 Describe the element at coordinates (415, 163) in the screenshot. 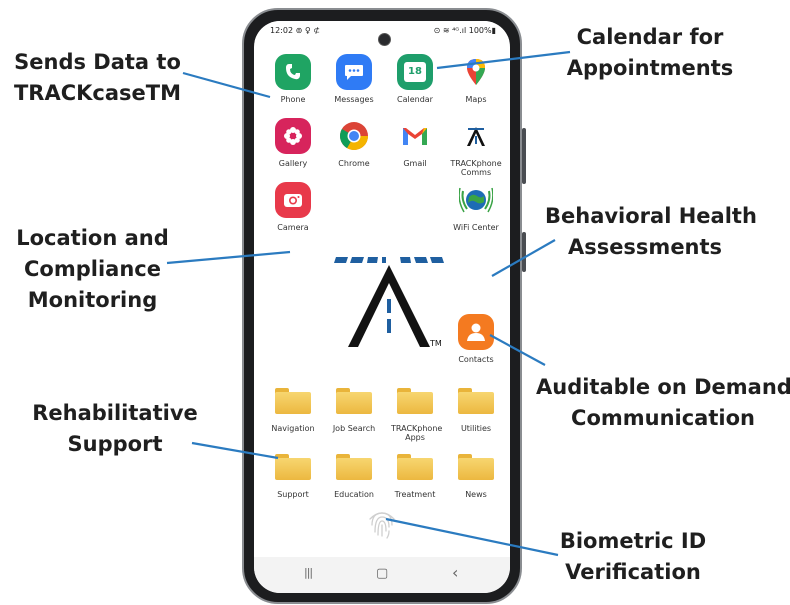

I see `app-label: Gmail` at that location.